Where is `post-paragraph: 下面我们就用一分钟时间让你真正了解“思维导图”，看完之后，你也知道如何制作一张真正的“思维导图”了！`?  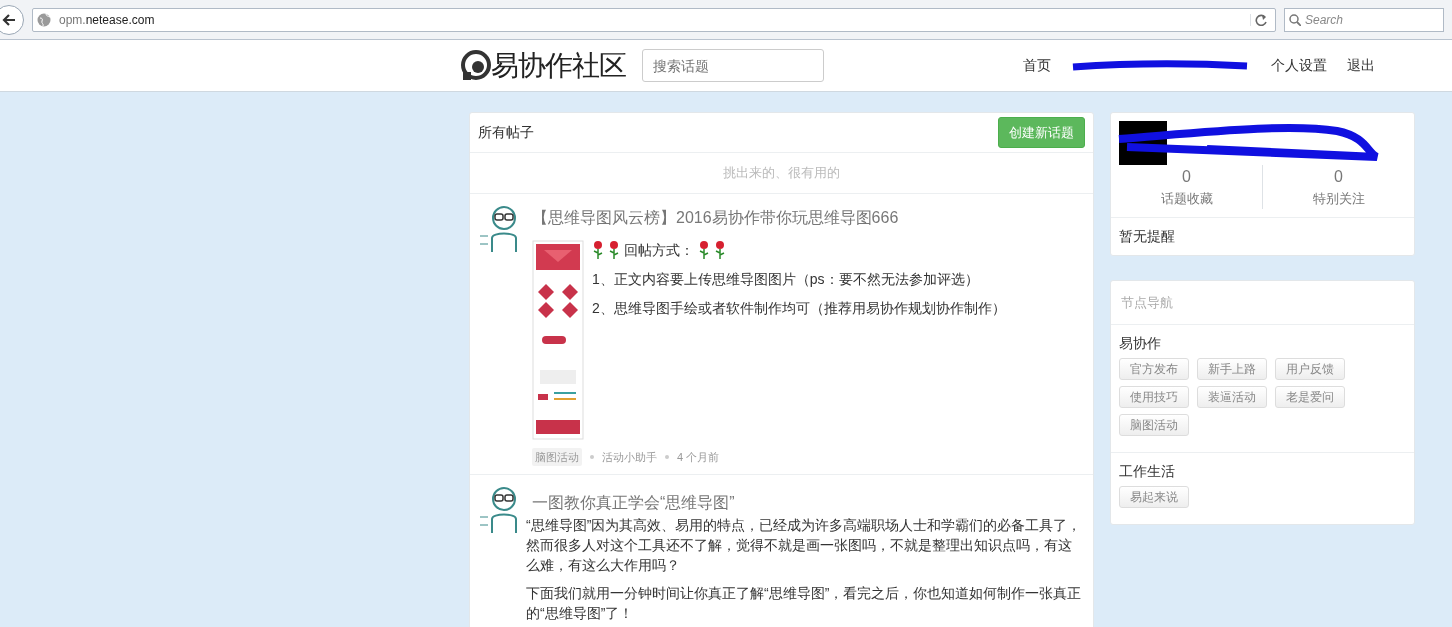 post-paragraph: 下面我们就用一分钟时间让你真正了解“思维导图”，看完之后，你也知道如何制作一张真正的“思维导图”了！ is located at coordinates (804, 603).